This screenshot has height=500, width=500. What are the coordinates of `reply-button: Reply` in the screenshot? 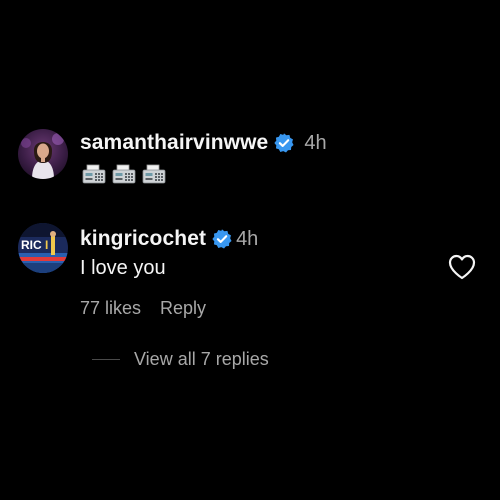 It's located at (183, 308).